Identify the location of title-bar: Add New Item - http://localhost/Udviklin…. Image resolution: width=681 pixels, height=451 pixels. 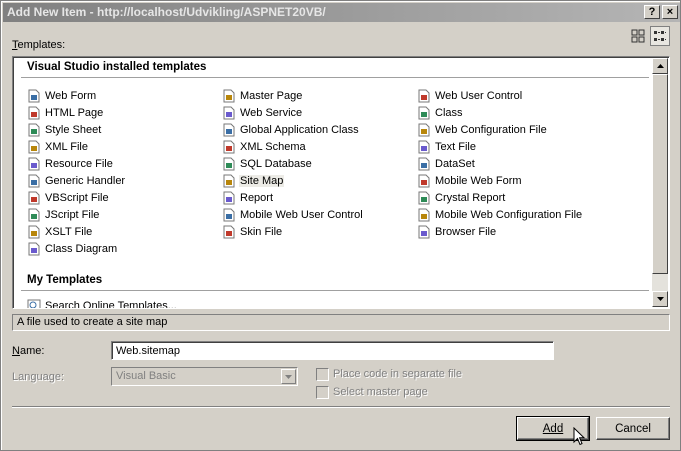
(341, 12).